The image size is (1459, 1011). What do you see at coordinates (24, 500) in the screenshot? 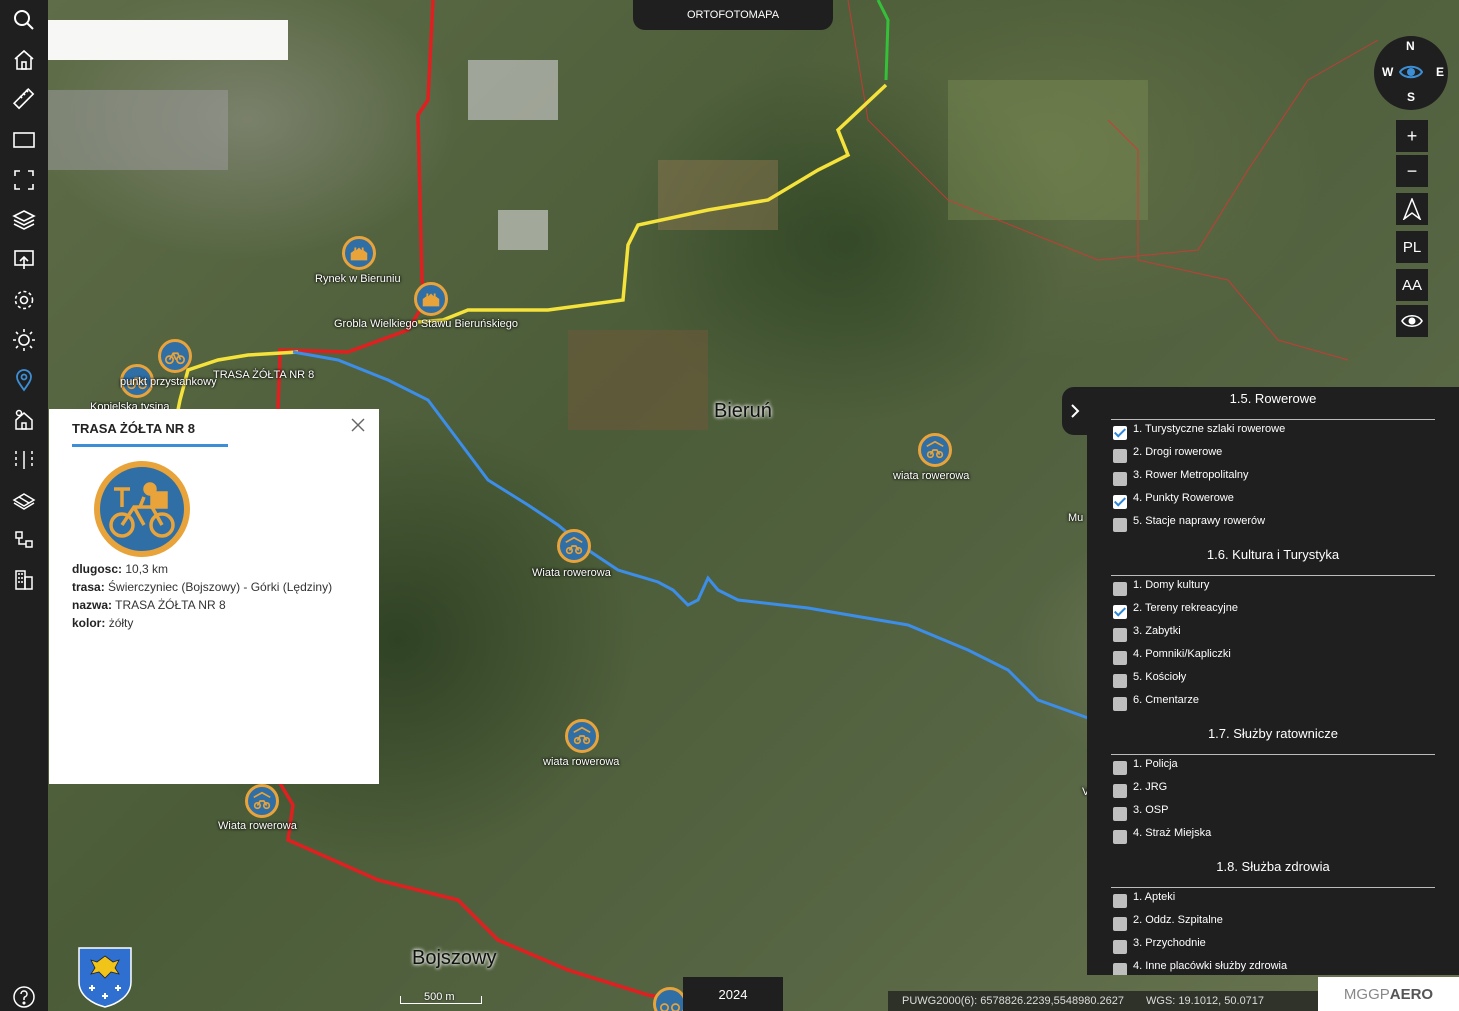
I see `map-plane-icon` at bounding box center [24, 500].